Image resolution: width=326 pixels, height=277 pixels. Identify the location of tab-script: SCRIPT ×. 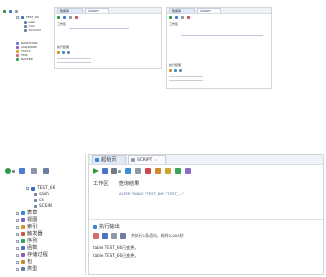
(147, 159).